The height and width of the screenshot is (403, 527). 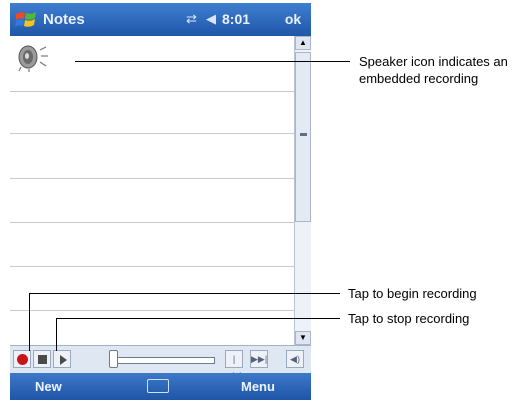 I want to click on play-button, so click(x=62, y=359).